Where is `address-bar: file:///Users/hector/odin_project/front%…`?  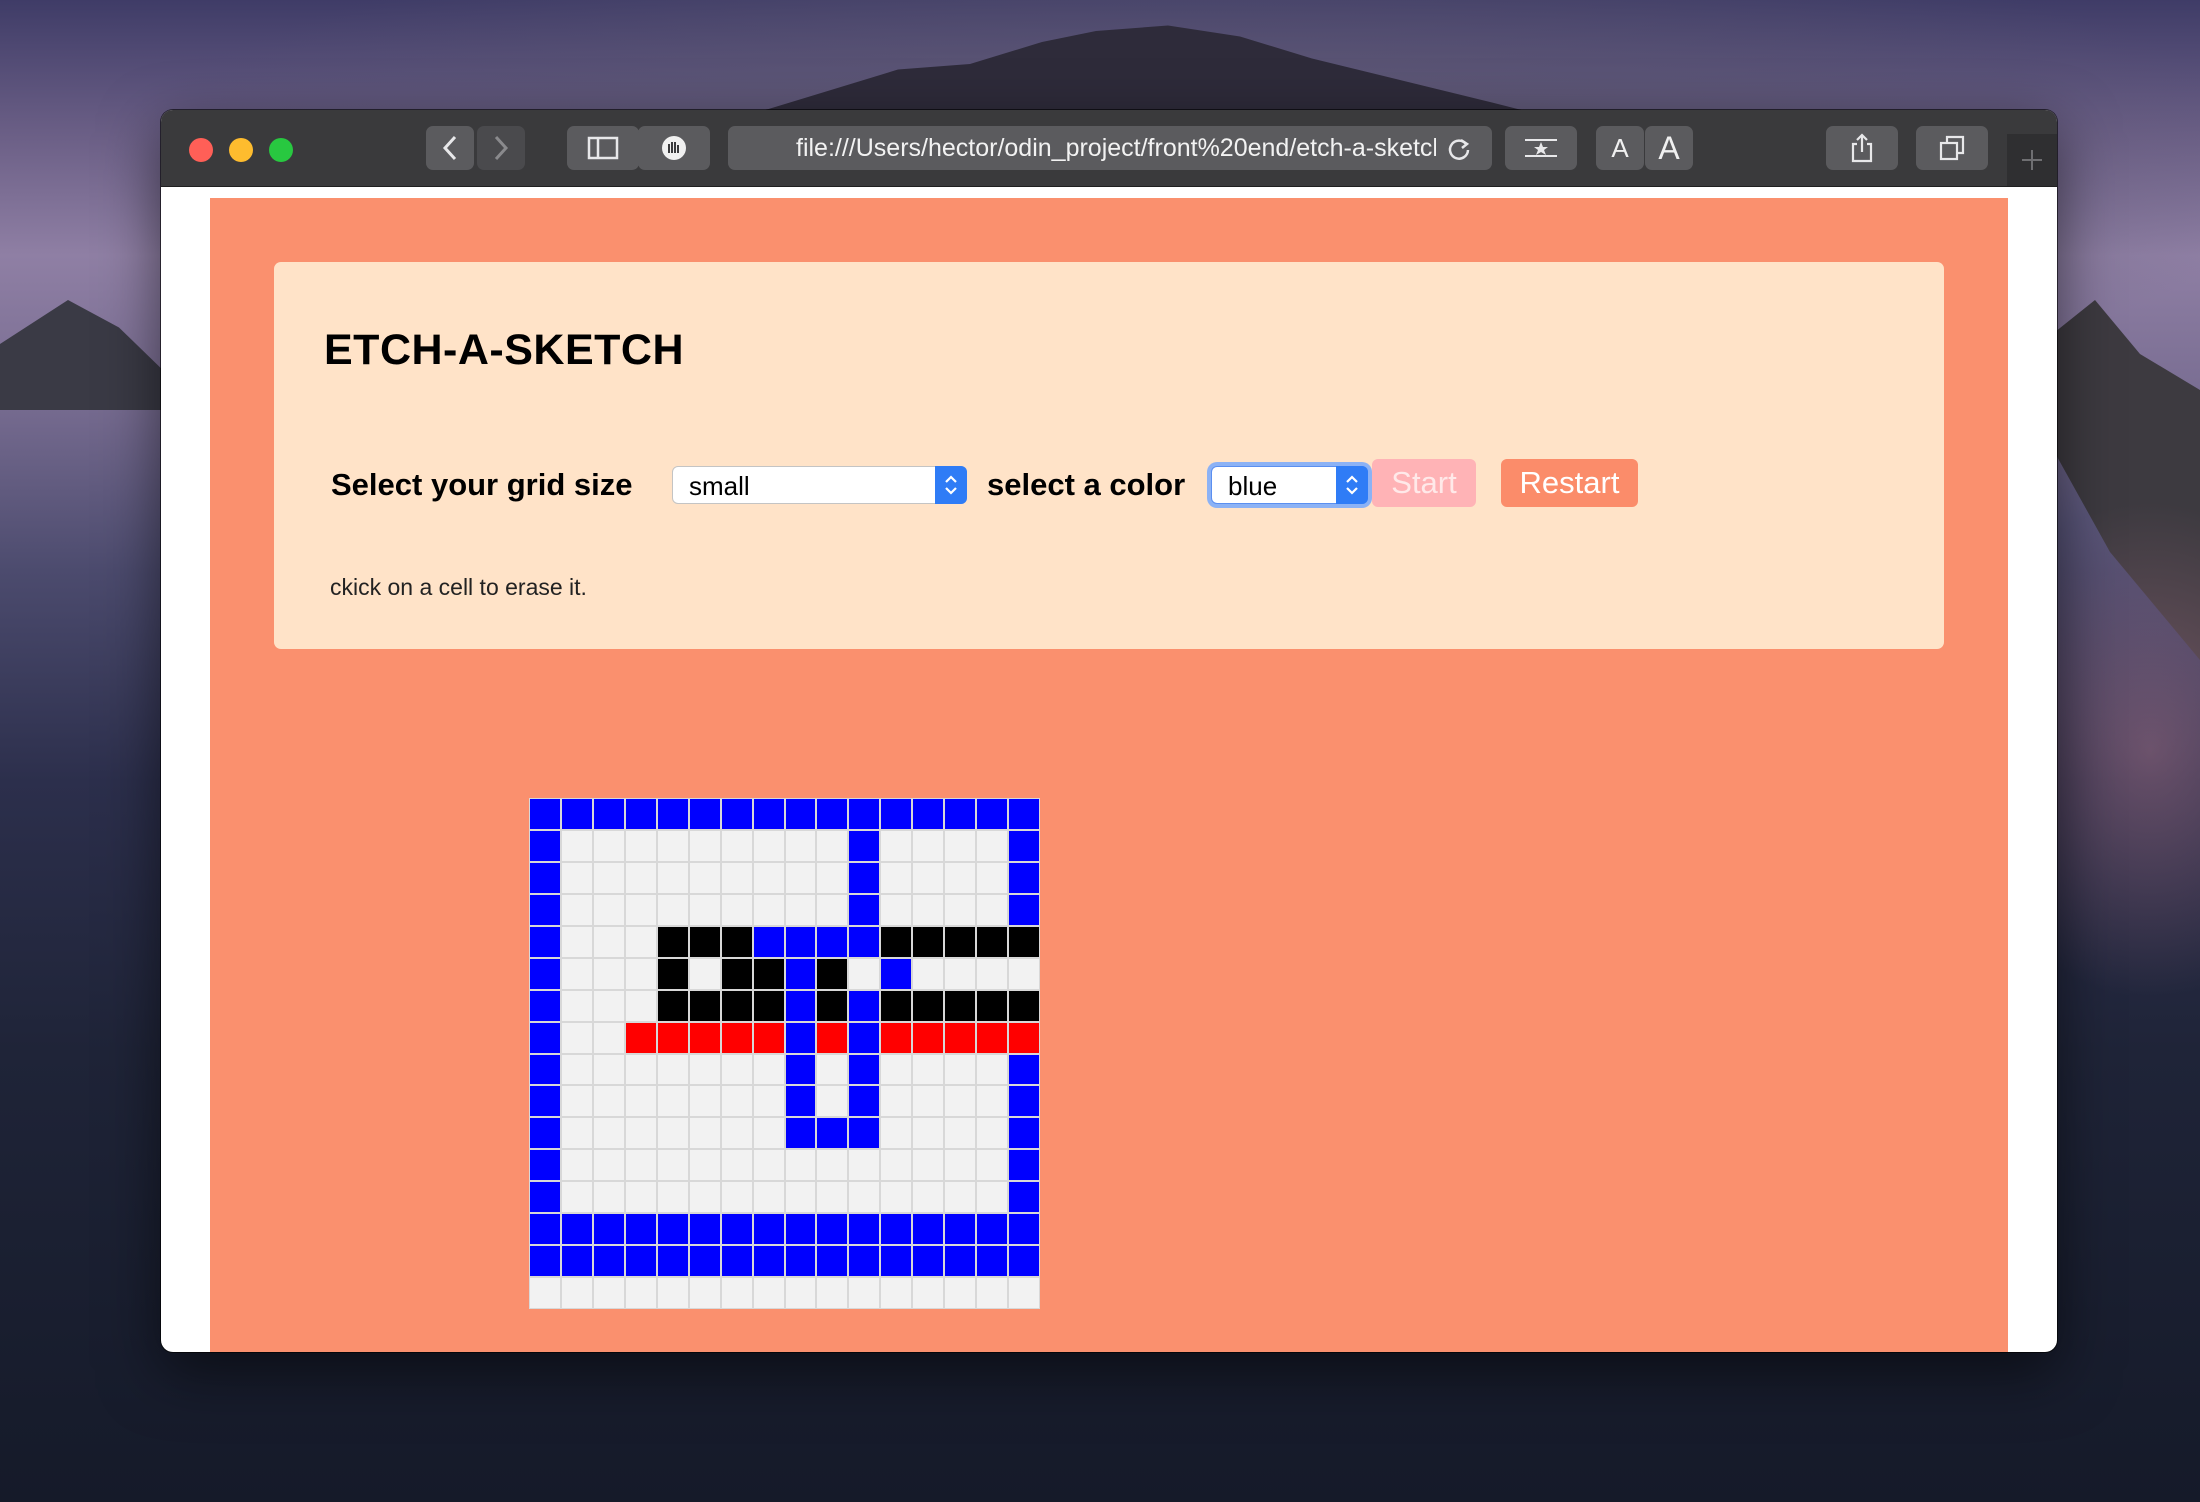 address-bar: file:///Users/hector/odin_project/front%… is located at coordinates (1110, 148).